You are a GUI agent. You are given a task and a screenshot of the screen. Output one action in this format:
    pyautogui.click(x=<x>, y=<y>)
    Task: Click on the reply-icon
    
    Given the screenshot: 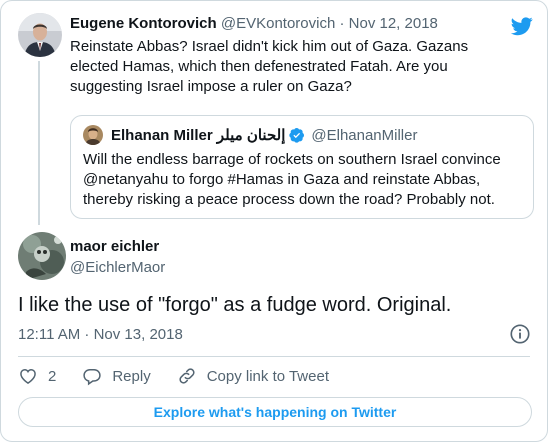 What is the action you would take?
    pyautogui.click(x=92, y=377)
    